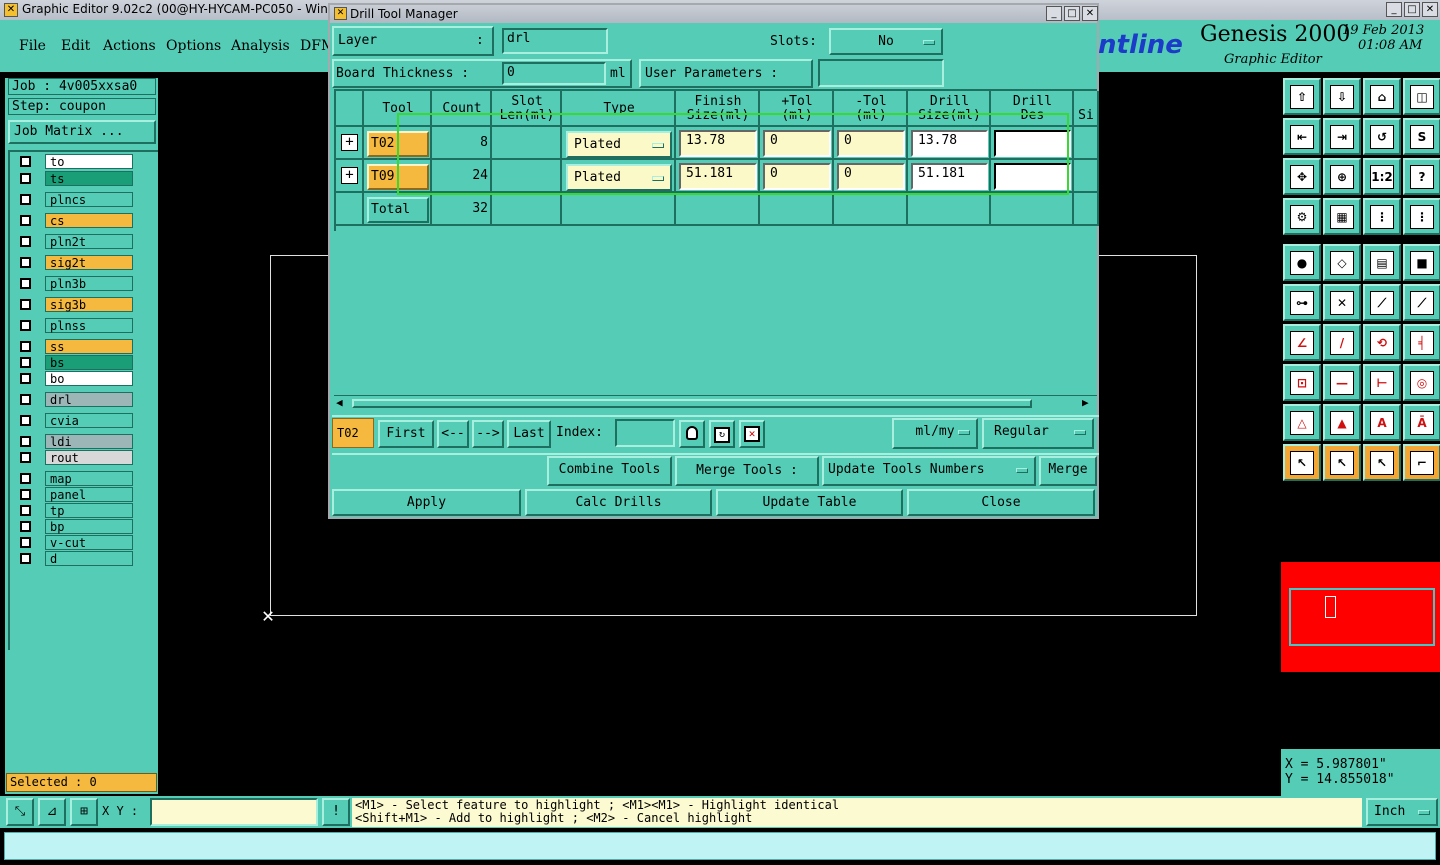 The height and width of the screenshot is (865, 1440). What do you see at coordinates (89, 304) in the screenshot?
I see `layer-name: sig3b` at bounding box center [89, 304].